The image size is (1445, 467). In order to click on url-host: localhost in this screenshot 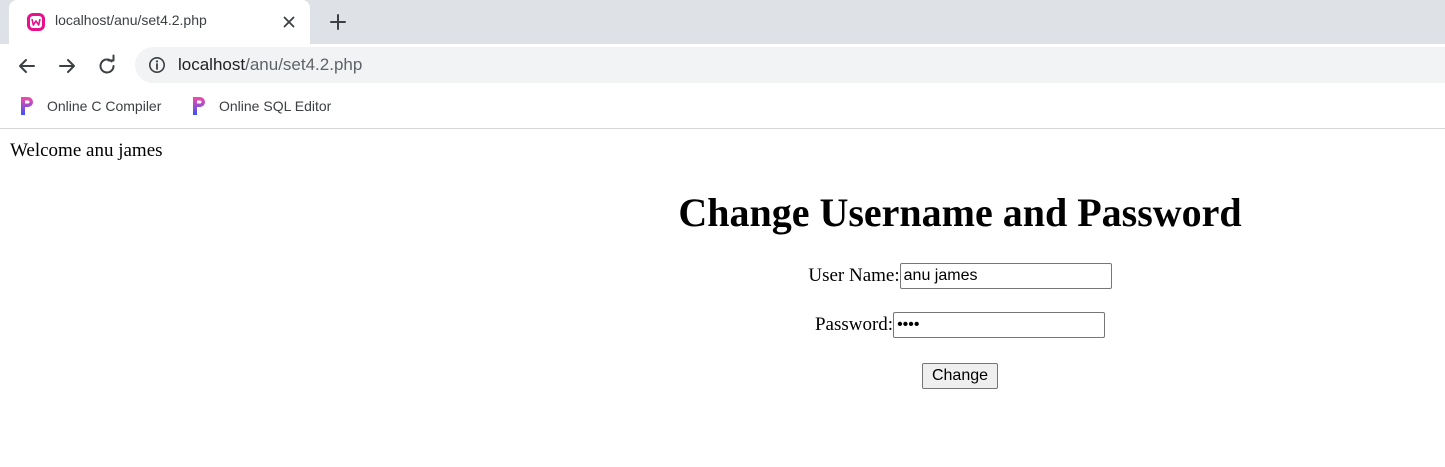, I will do `click(212, 64)`.